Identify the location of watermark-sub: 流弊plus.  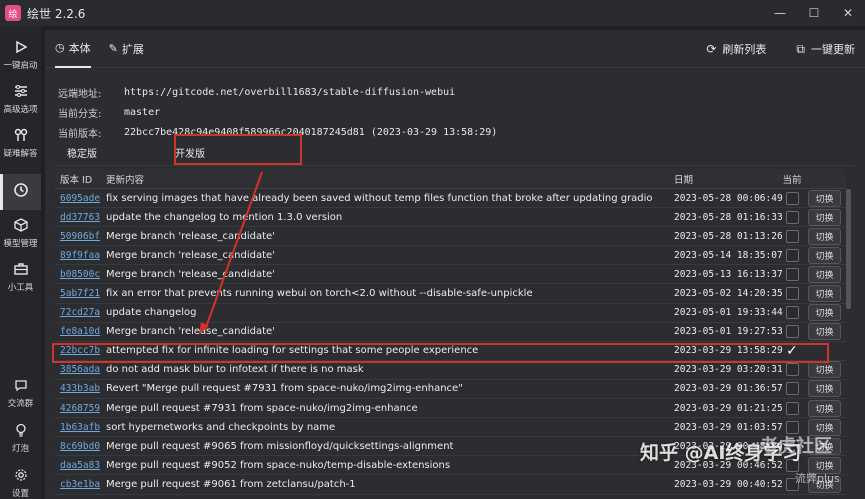
(817, 478).